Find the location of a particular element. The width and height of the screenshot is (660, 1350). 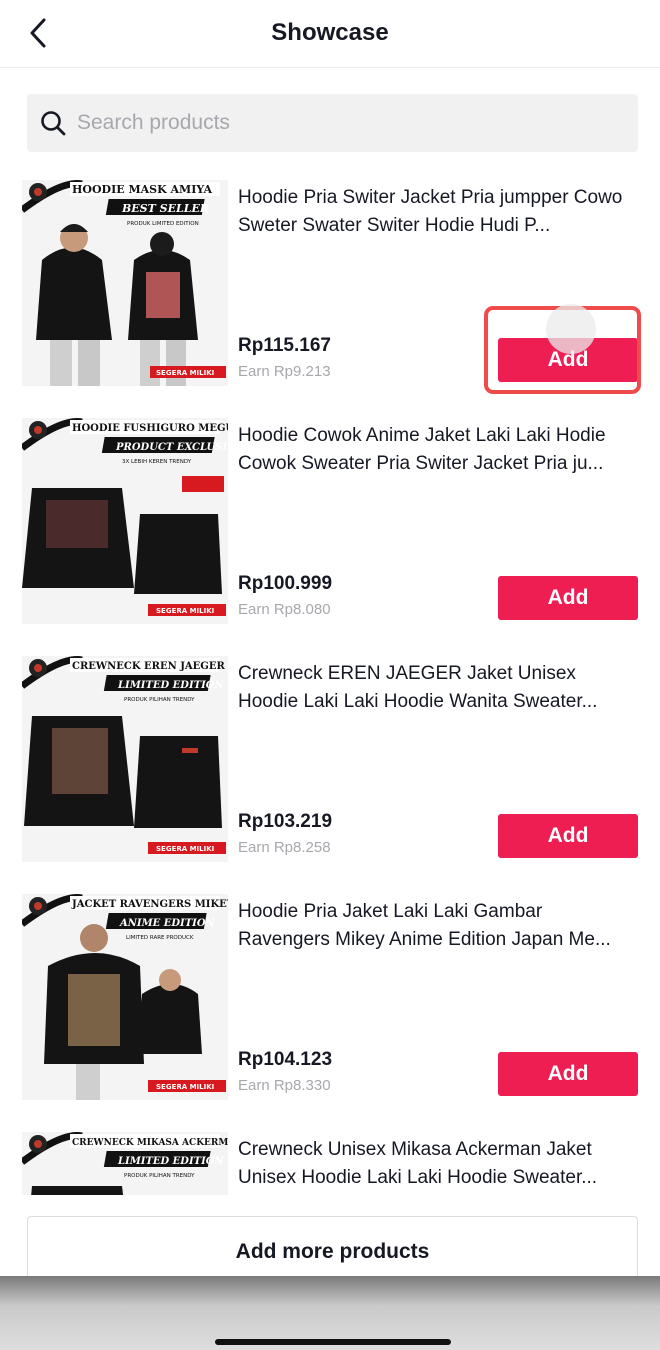

tag-text: ANIME EDITION is located at coordinates (167, 923).